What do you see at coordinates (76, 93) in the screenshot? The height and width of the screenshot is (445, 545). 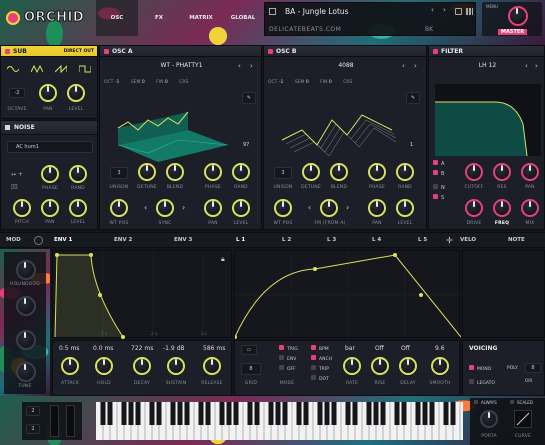 I see `sub-level-knob` at bounding box center [76, 93].